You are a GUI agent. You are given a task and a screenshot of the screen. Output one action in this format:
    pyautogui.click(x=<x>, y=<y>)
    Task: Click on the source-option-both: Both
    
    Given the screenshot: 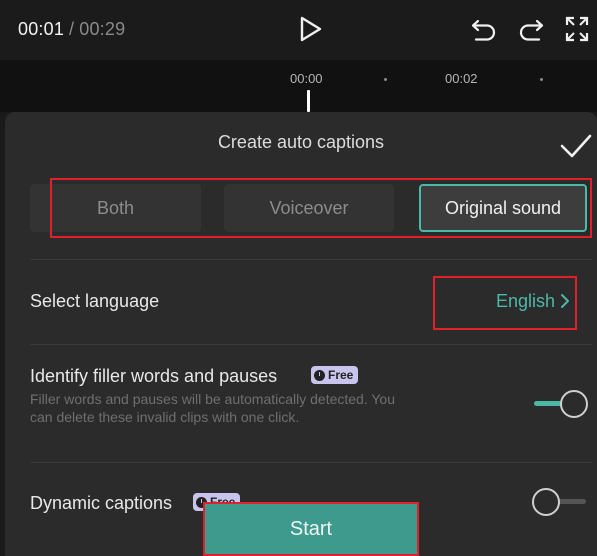 What is the action you would take?
    pyautogui.click(x=115, y=208)
    